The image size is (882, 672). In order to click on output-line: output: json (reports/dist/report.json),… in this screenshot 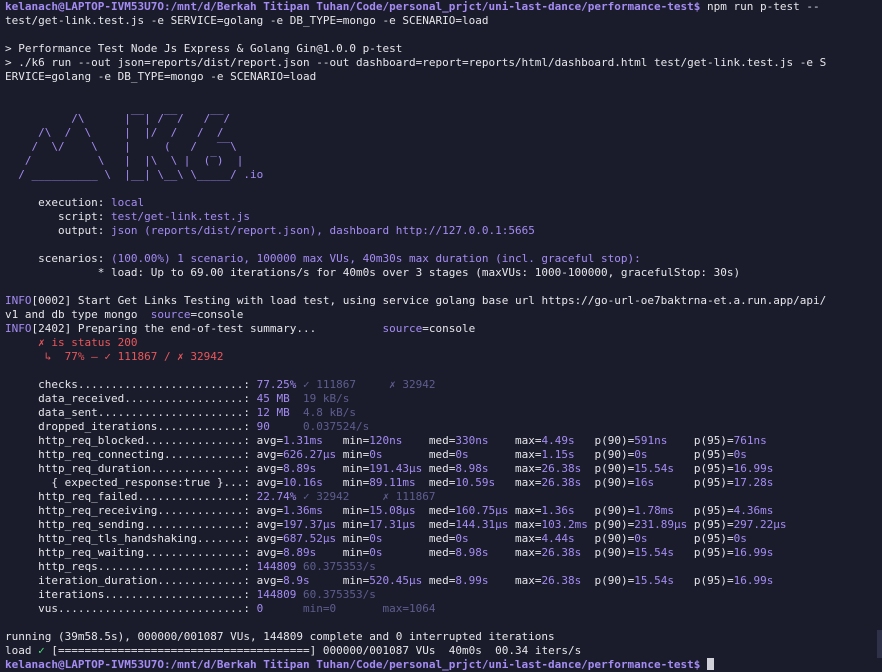, I will do `click(443, 231)`.